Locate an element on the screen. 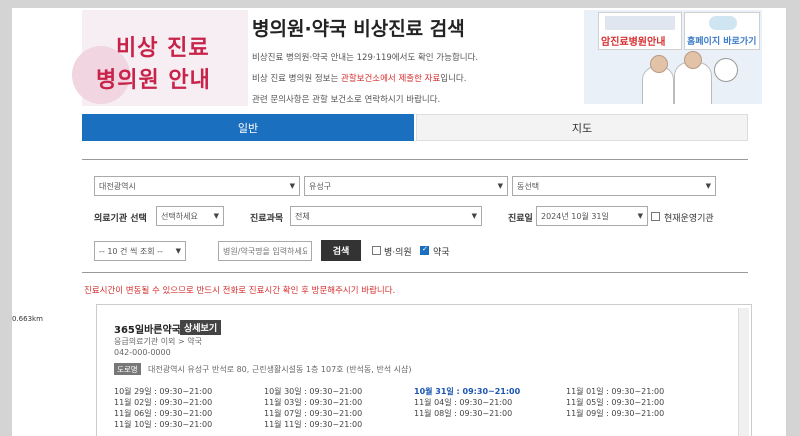 Image resolution: width=800 pixels, height=436 pixels. dong-select: 동선택 ▼ is located at coordinates (614, 186).